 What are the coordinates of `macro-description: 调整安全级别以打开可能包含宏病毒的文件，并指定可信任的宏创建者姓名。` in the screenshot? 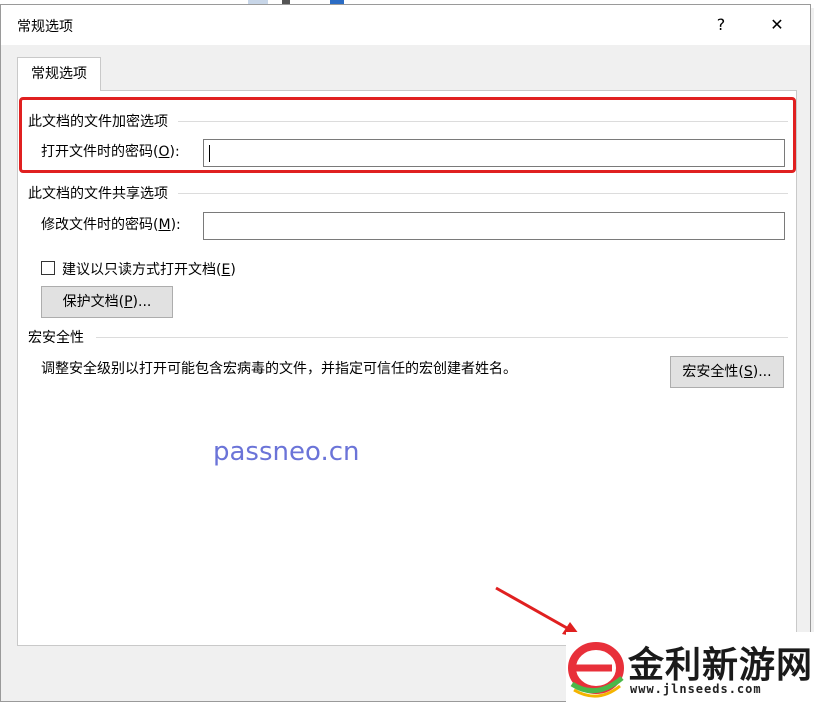 It's located at (279, 369).